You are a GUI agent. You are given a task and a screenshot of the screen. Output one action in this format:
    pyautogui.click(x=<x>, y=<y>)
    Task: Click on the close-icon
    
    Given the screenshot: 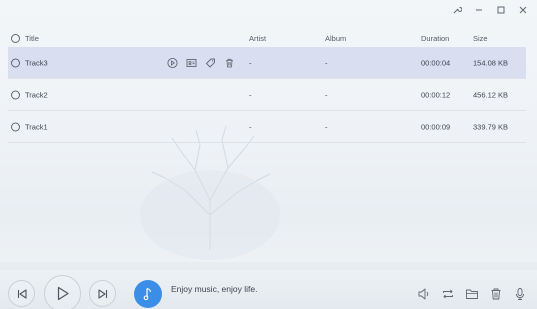 What is the action you would take?
    pyautogui.click(x=523, y=10)
    